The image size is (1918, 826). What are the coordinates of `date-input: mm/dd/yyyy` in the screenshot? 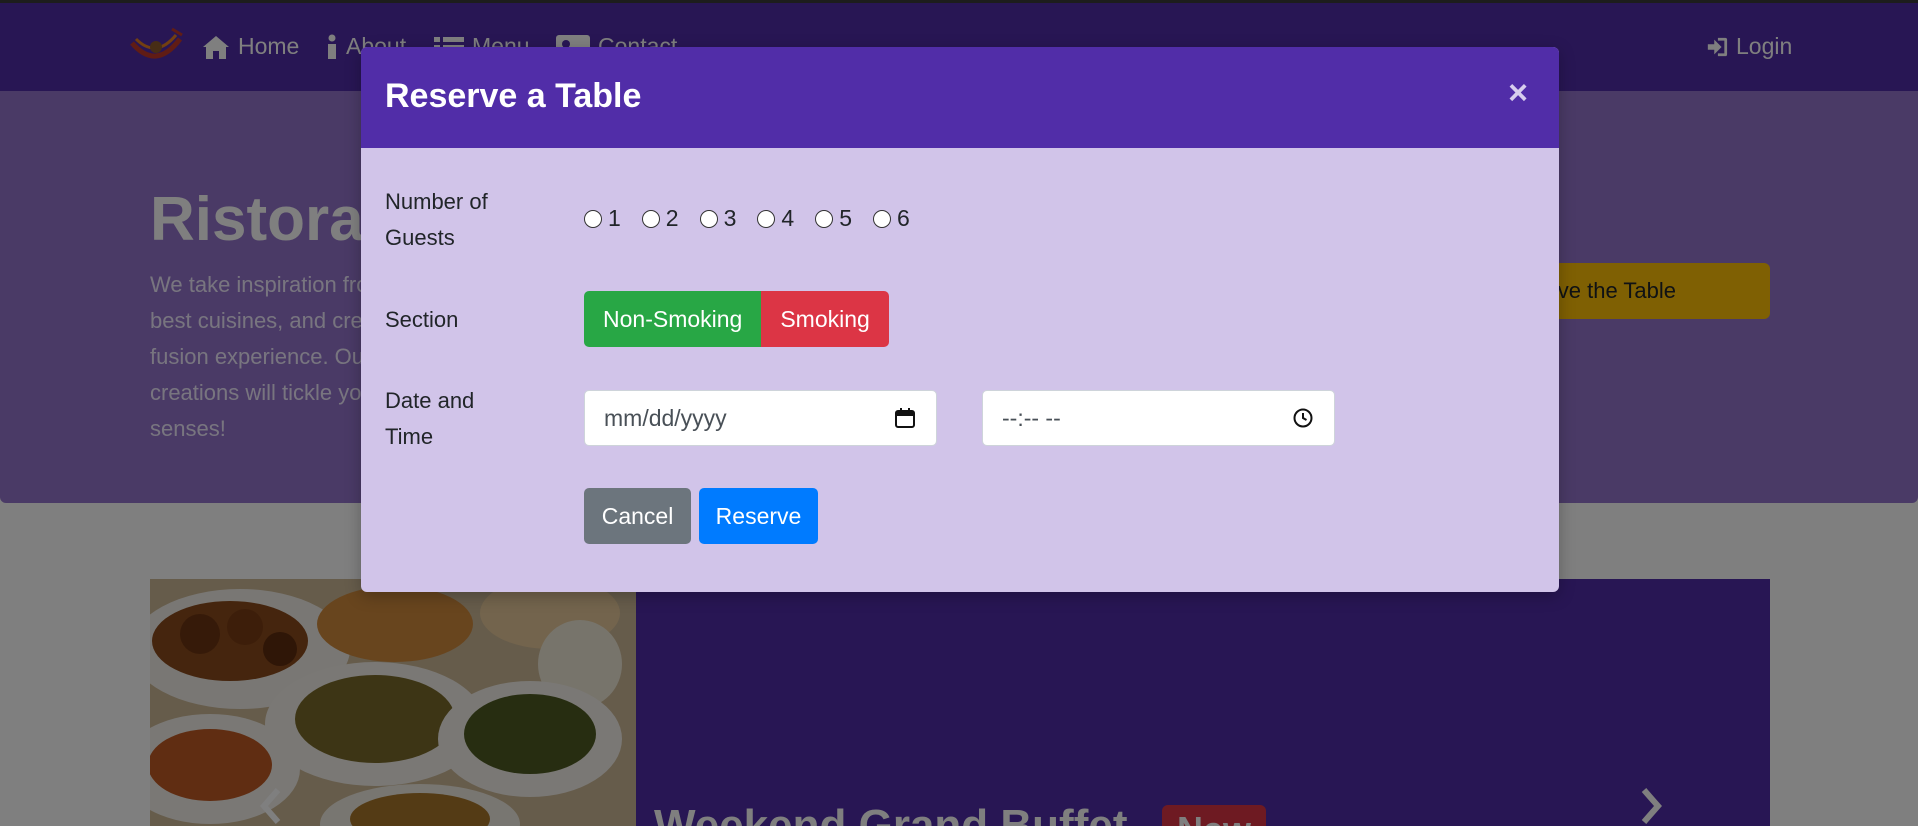 It's located at (760, 418).